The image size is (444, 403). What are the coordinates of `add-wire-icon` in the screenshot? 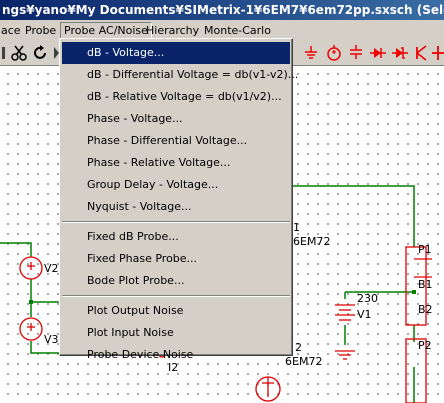 It's located at (438, 53).